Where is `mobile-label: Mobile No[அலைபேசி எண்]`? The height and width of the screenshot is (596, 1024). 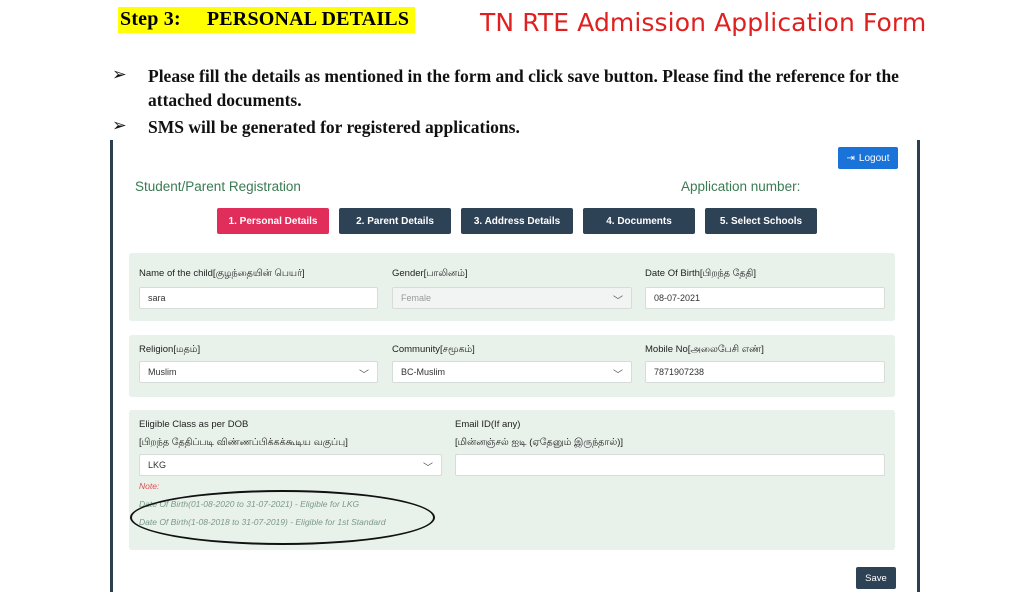
mobile-label: Mobile No[அலைபேசி எண்] is located at coordinates (704, 349).